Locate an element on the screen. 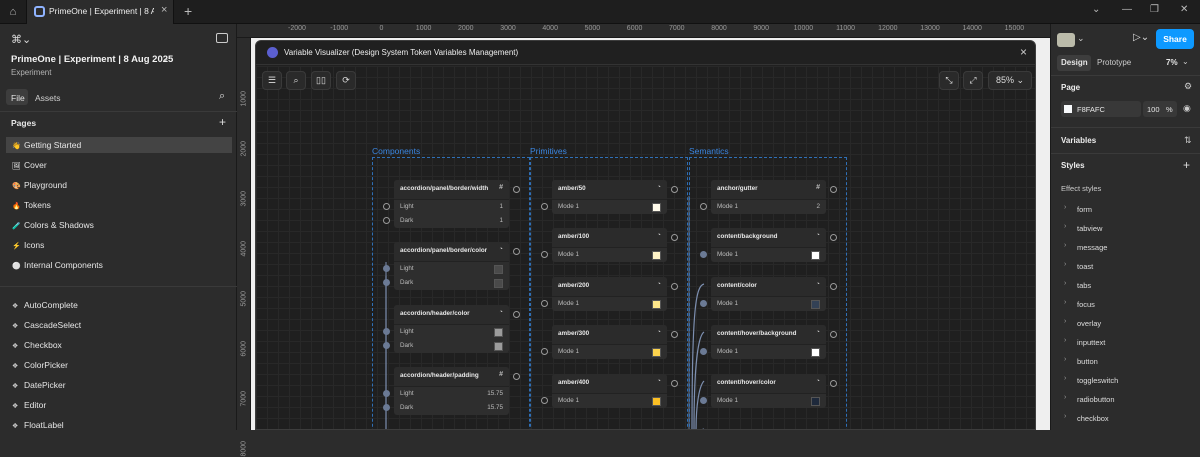 The width and height of the screenshot is (1200, 457). project-title: PrimeOne | Experiment | 8 Aug 2025 is located at coordinates (92, 59).